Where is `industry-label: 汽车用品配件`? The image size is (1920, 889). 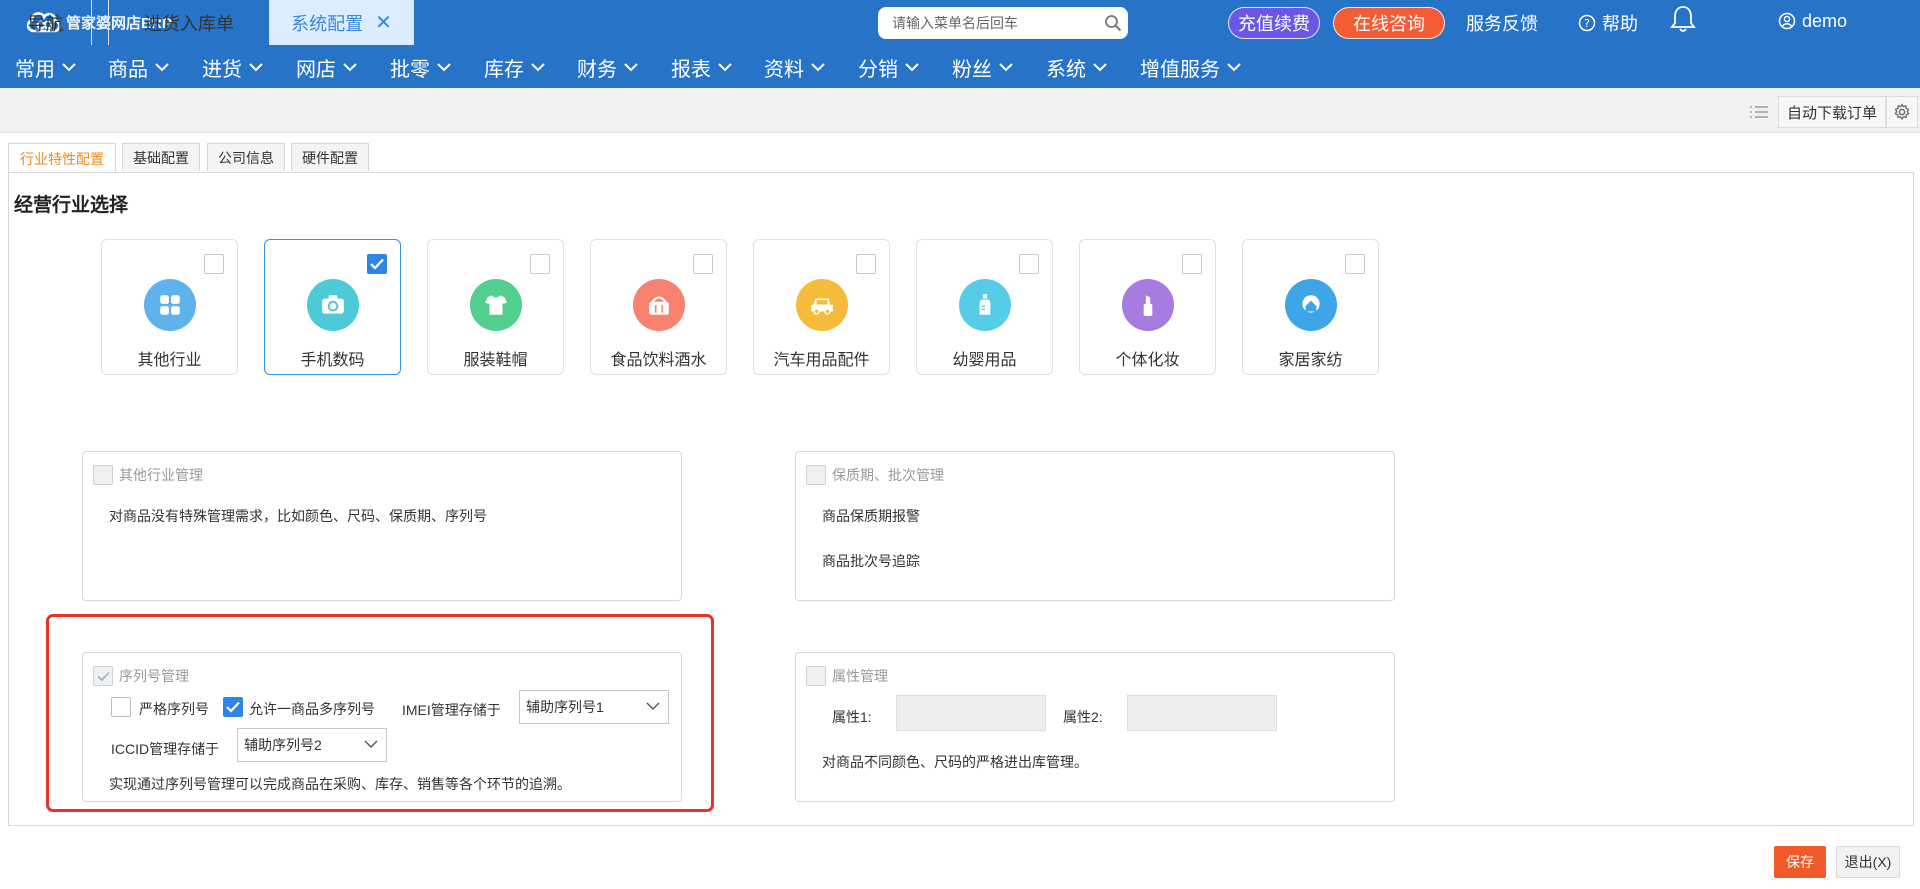 industry-label: 汽车用品配件 is located at coordinates (821, 360).